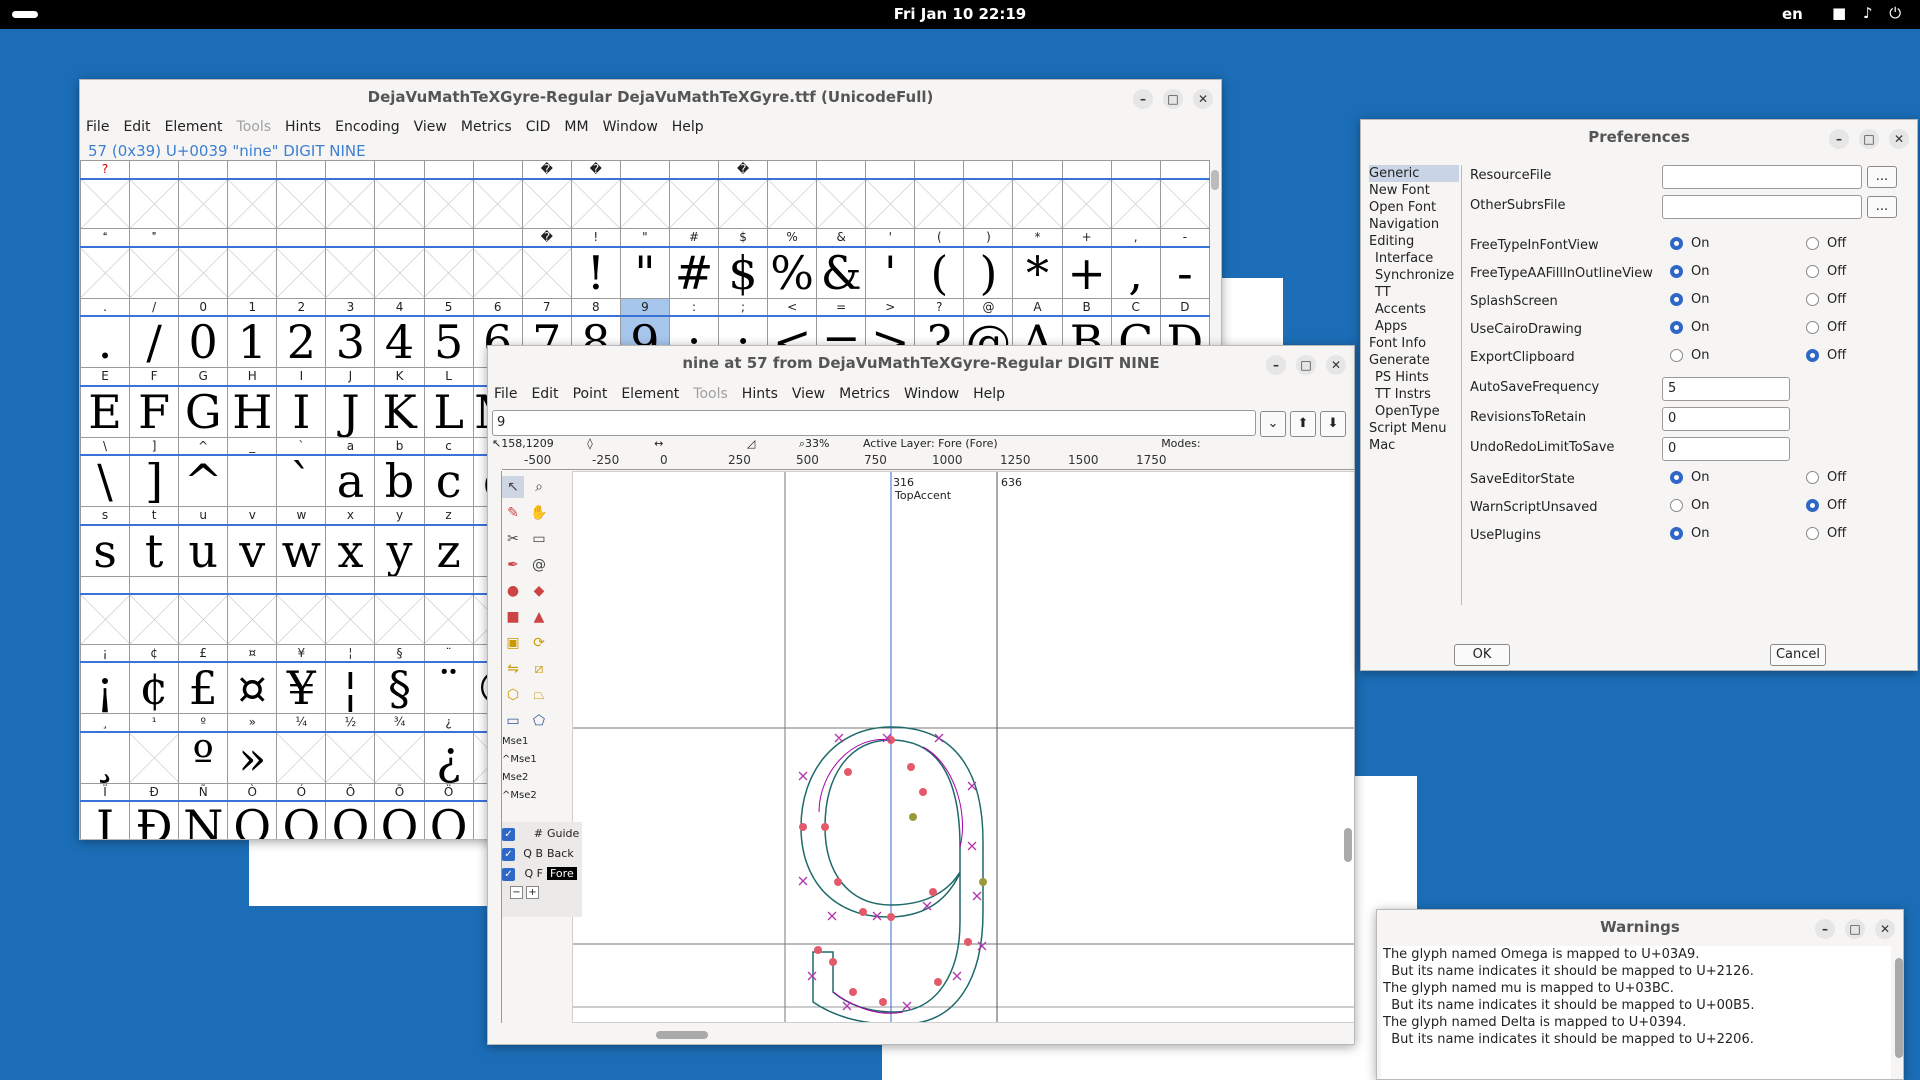  What do you see at coordinates (154, 341) in the screenshot?
I see `glyph-cell: /` at bounding box center [154, 341].